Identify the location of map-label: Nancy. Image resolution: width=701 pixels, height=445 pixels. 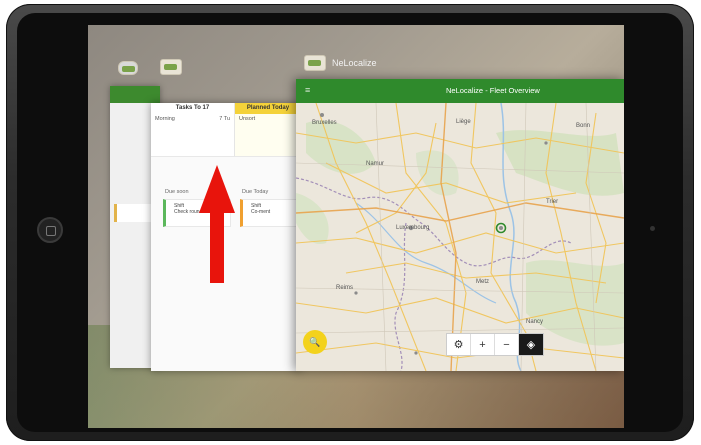
(535, 322).